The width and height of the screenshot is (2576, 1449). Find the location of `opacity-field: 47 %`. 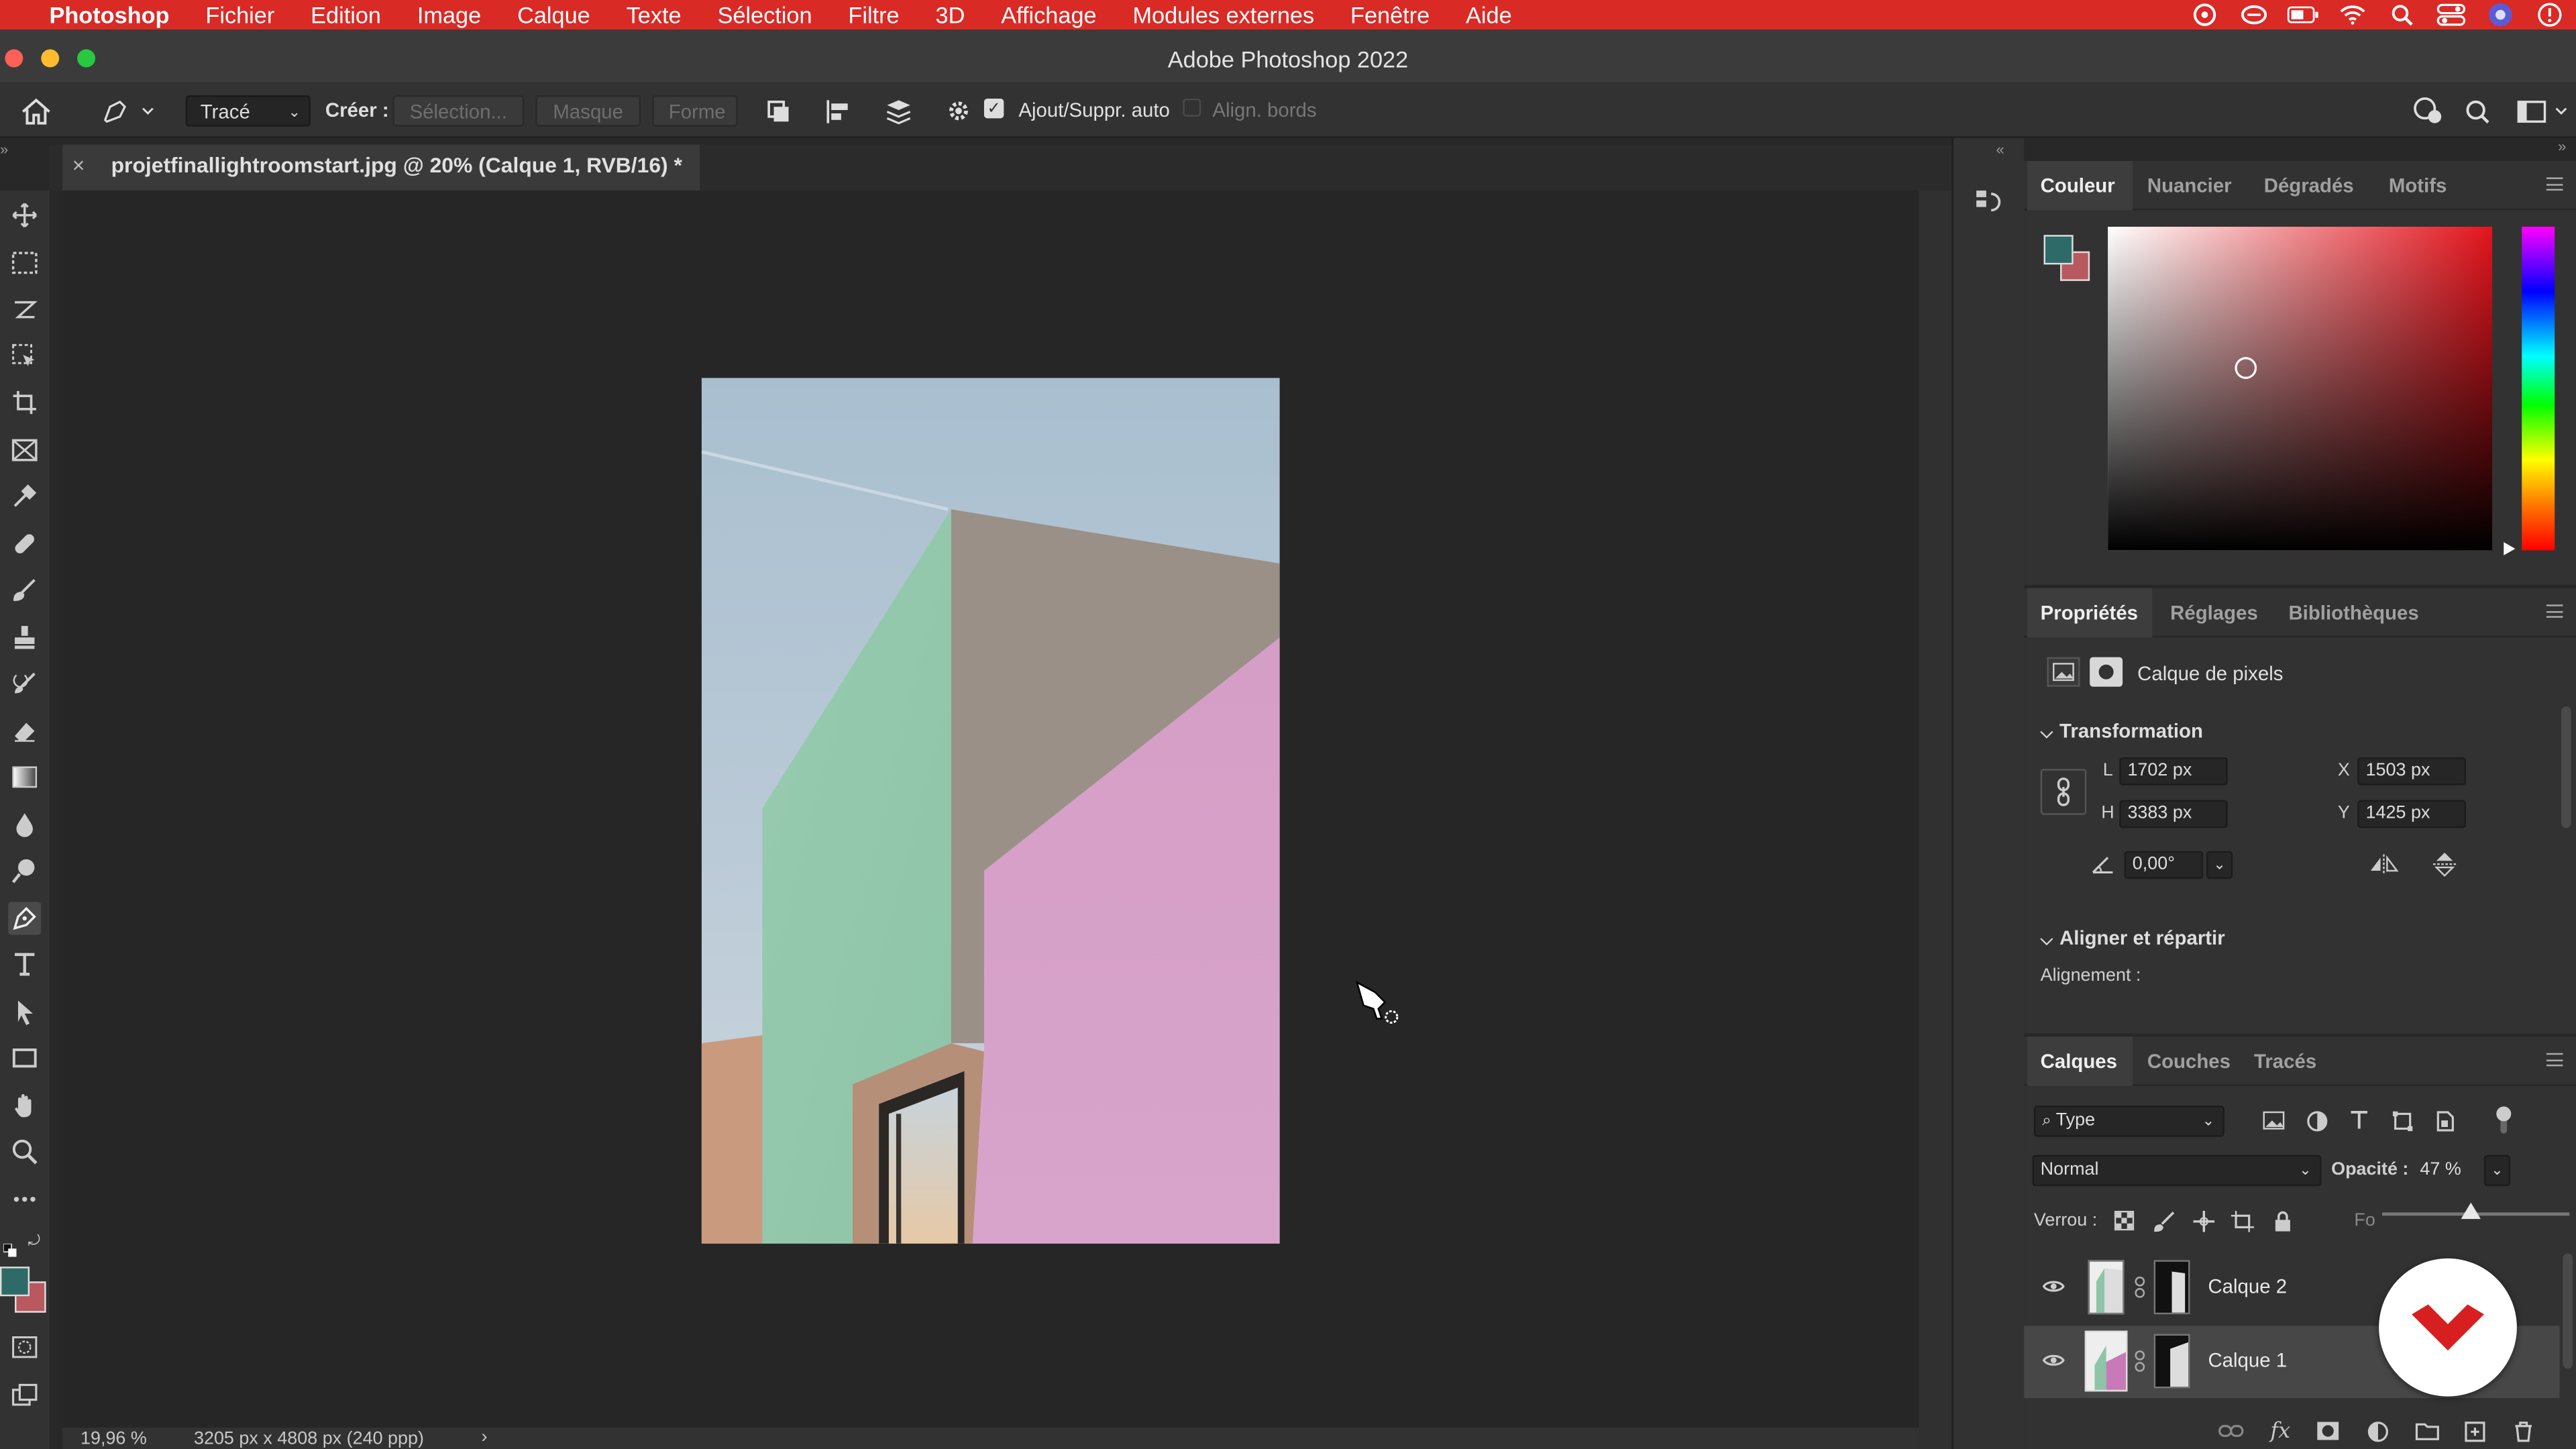

opacity-field: 47 % is located at coordinates (2446, 1171).